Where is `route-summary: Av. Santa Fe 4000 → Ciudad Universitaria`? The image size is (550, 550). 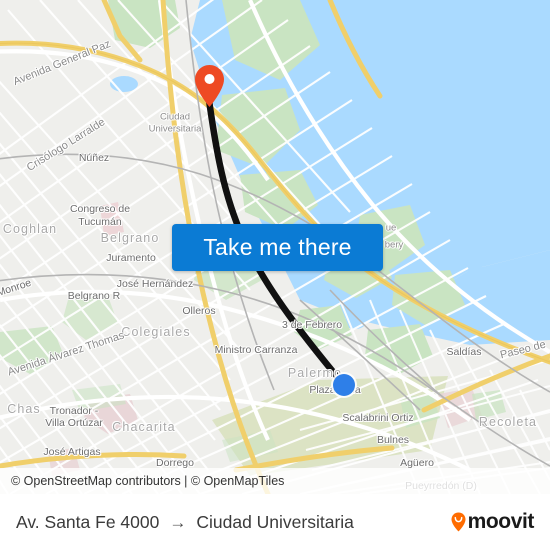 route-summary: Av. Santa Fe 4000 → Ciudad Universitaria is located at coordinates (185, 522).